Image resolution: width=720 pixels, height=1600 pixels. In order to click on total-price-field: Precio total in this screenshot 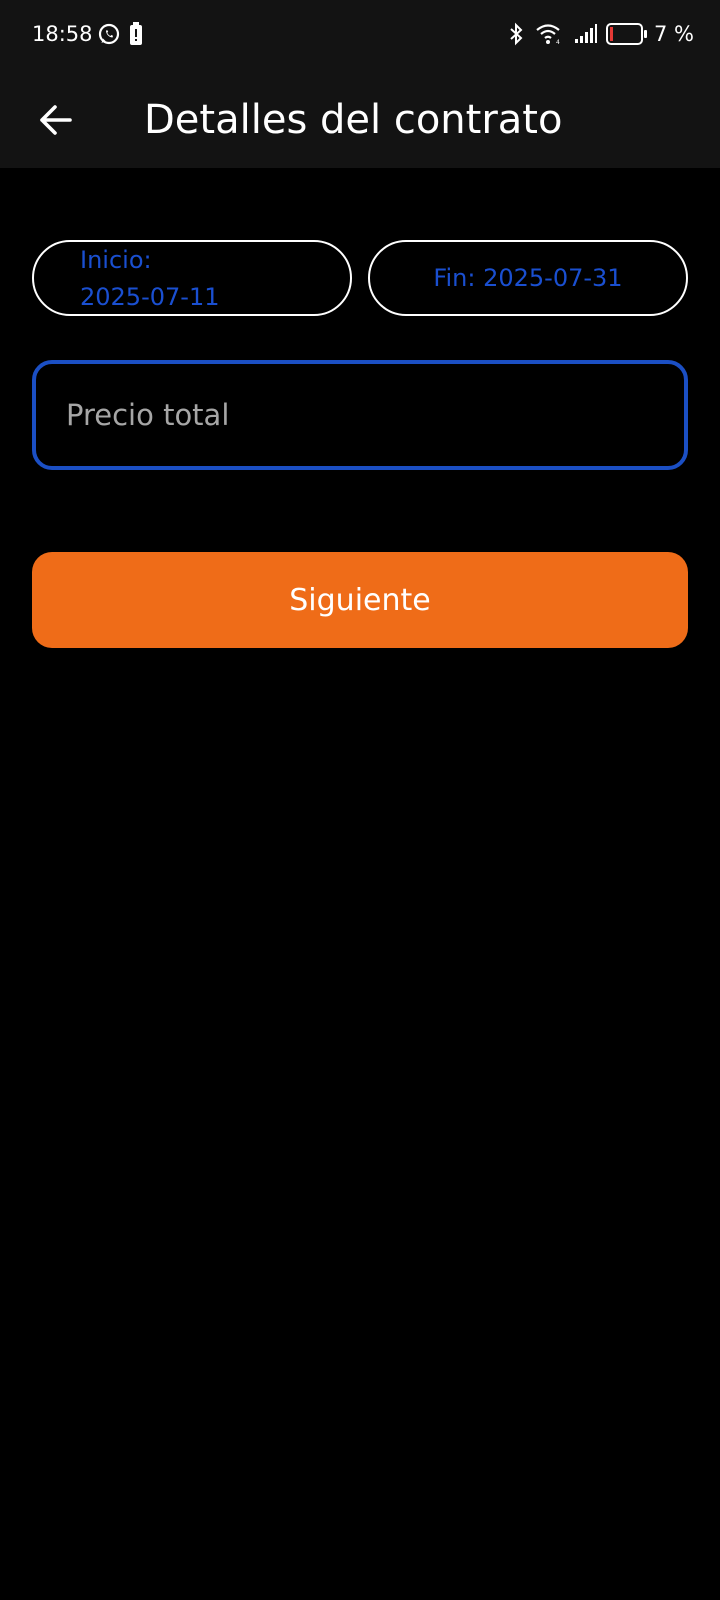, I will do `click(360, 415)`.